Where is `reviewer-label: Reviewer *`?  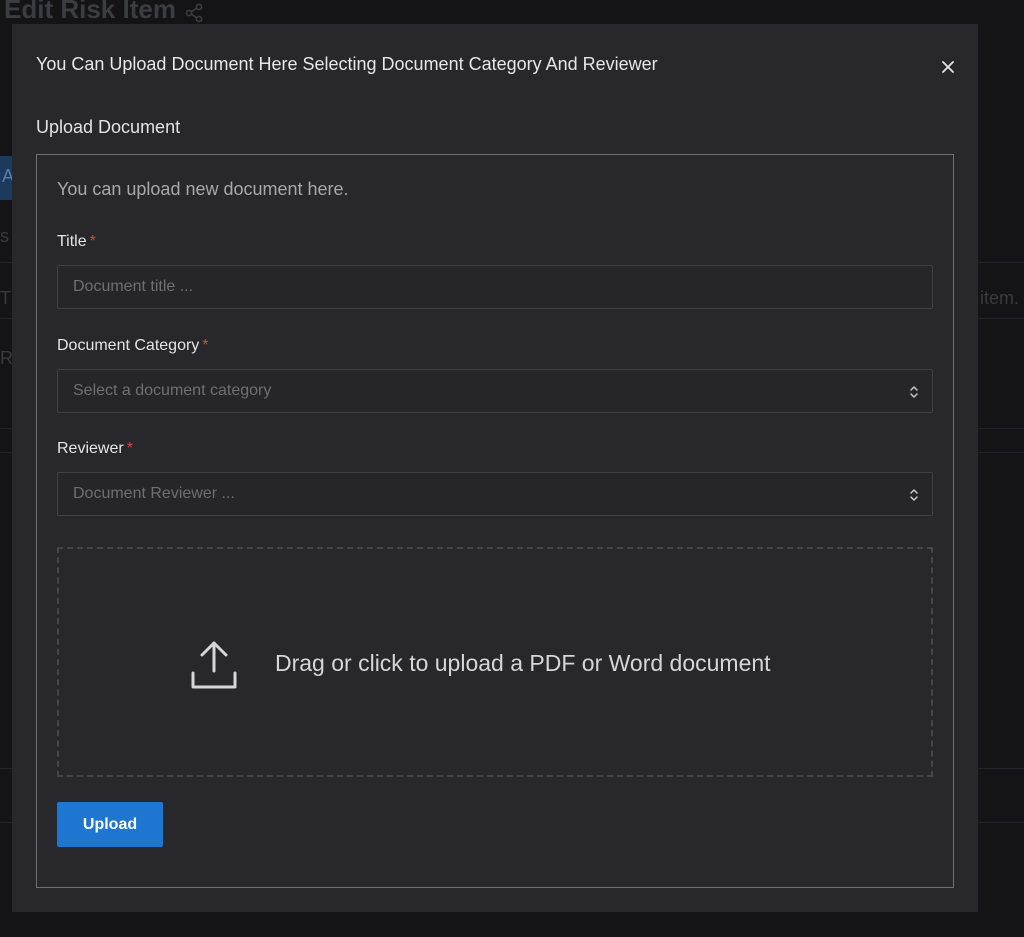 reviewer-label: Reviewer * is located at coordinates (95, 449).